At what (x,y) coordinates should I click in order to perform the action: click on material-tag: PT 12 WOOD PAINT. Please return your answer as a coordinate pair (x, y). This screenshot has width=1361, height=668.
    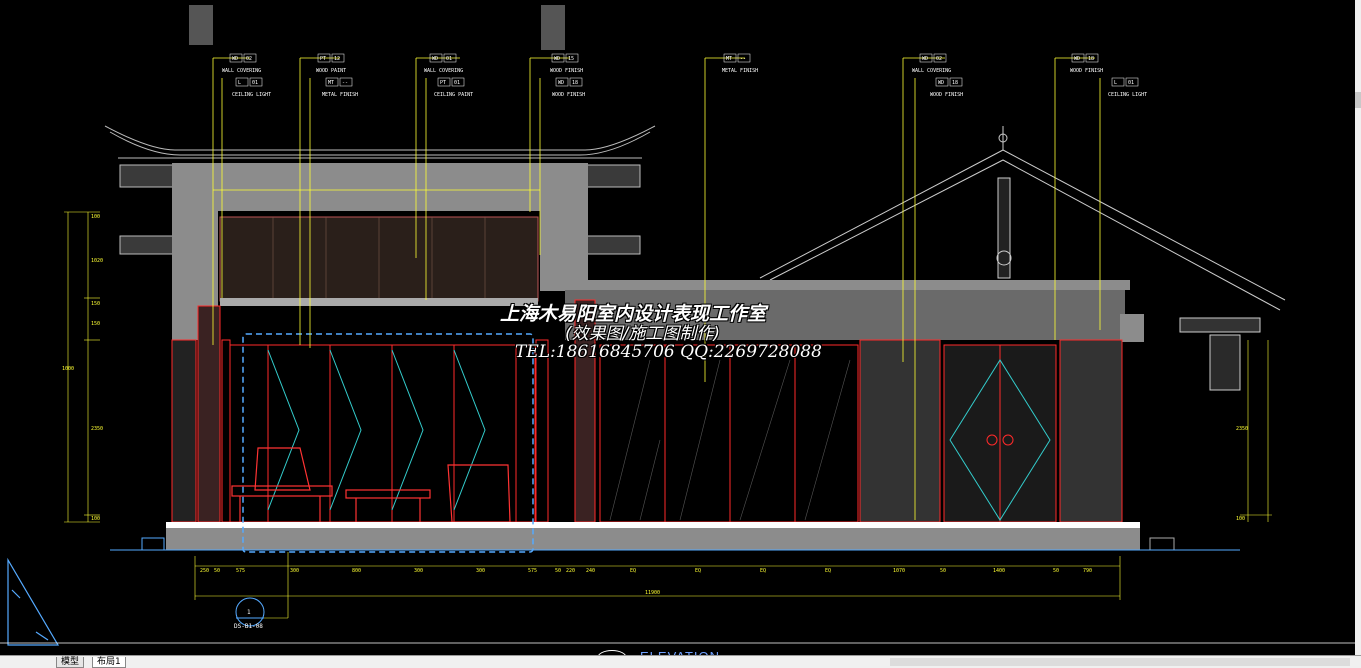
    Looking at the image, I should click on (331, 63).